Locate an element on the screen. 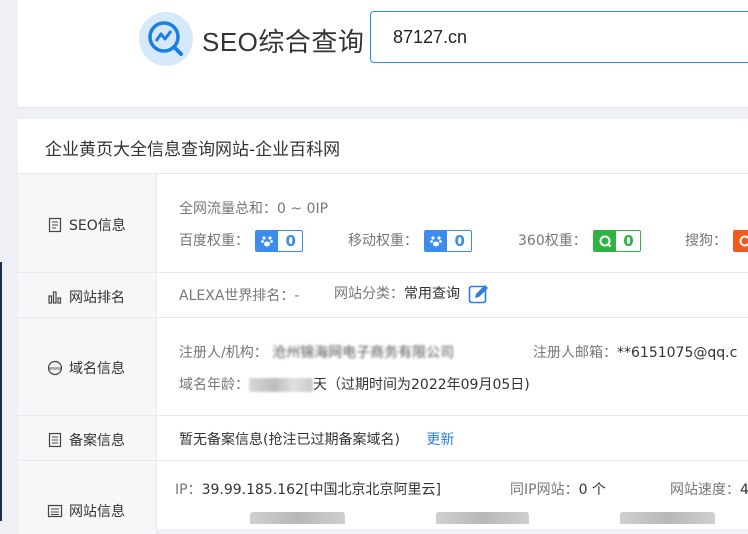  site-speed: 网站速度：4 is located at coordinates (709, 489).